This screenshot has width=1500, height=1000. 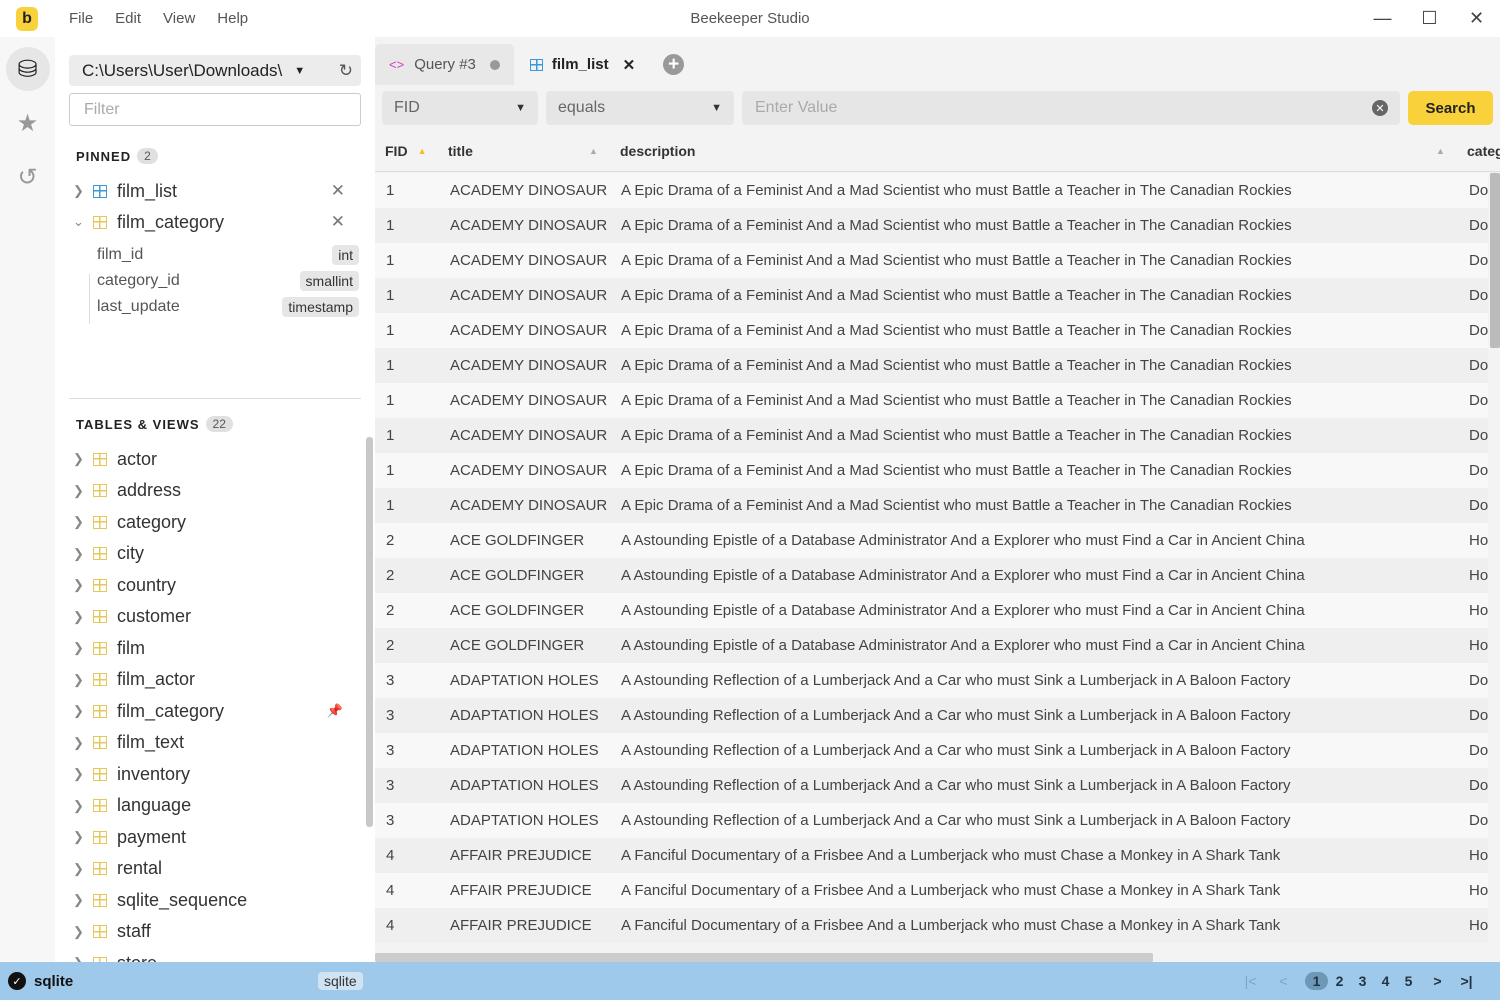 What do you see at coordinates (218, 932) in the screenshot?
I see `table-item-staff: ❯ staff` at bounding box center [218, 932].